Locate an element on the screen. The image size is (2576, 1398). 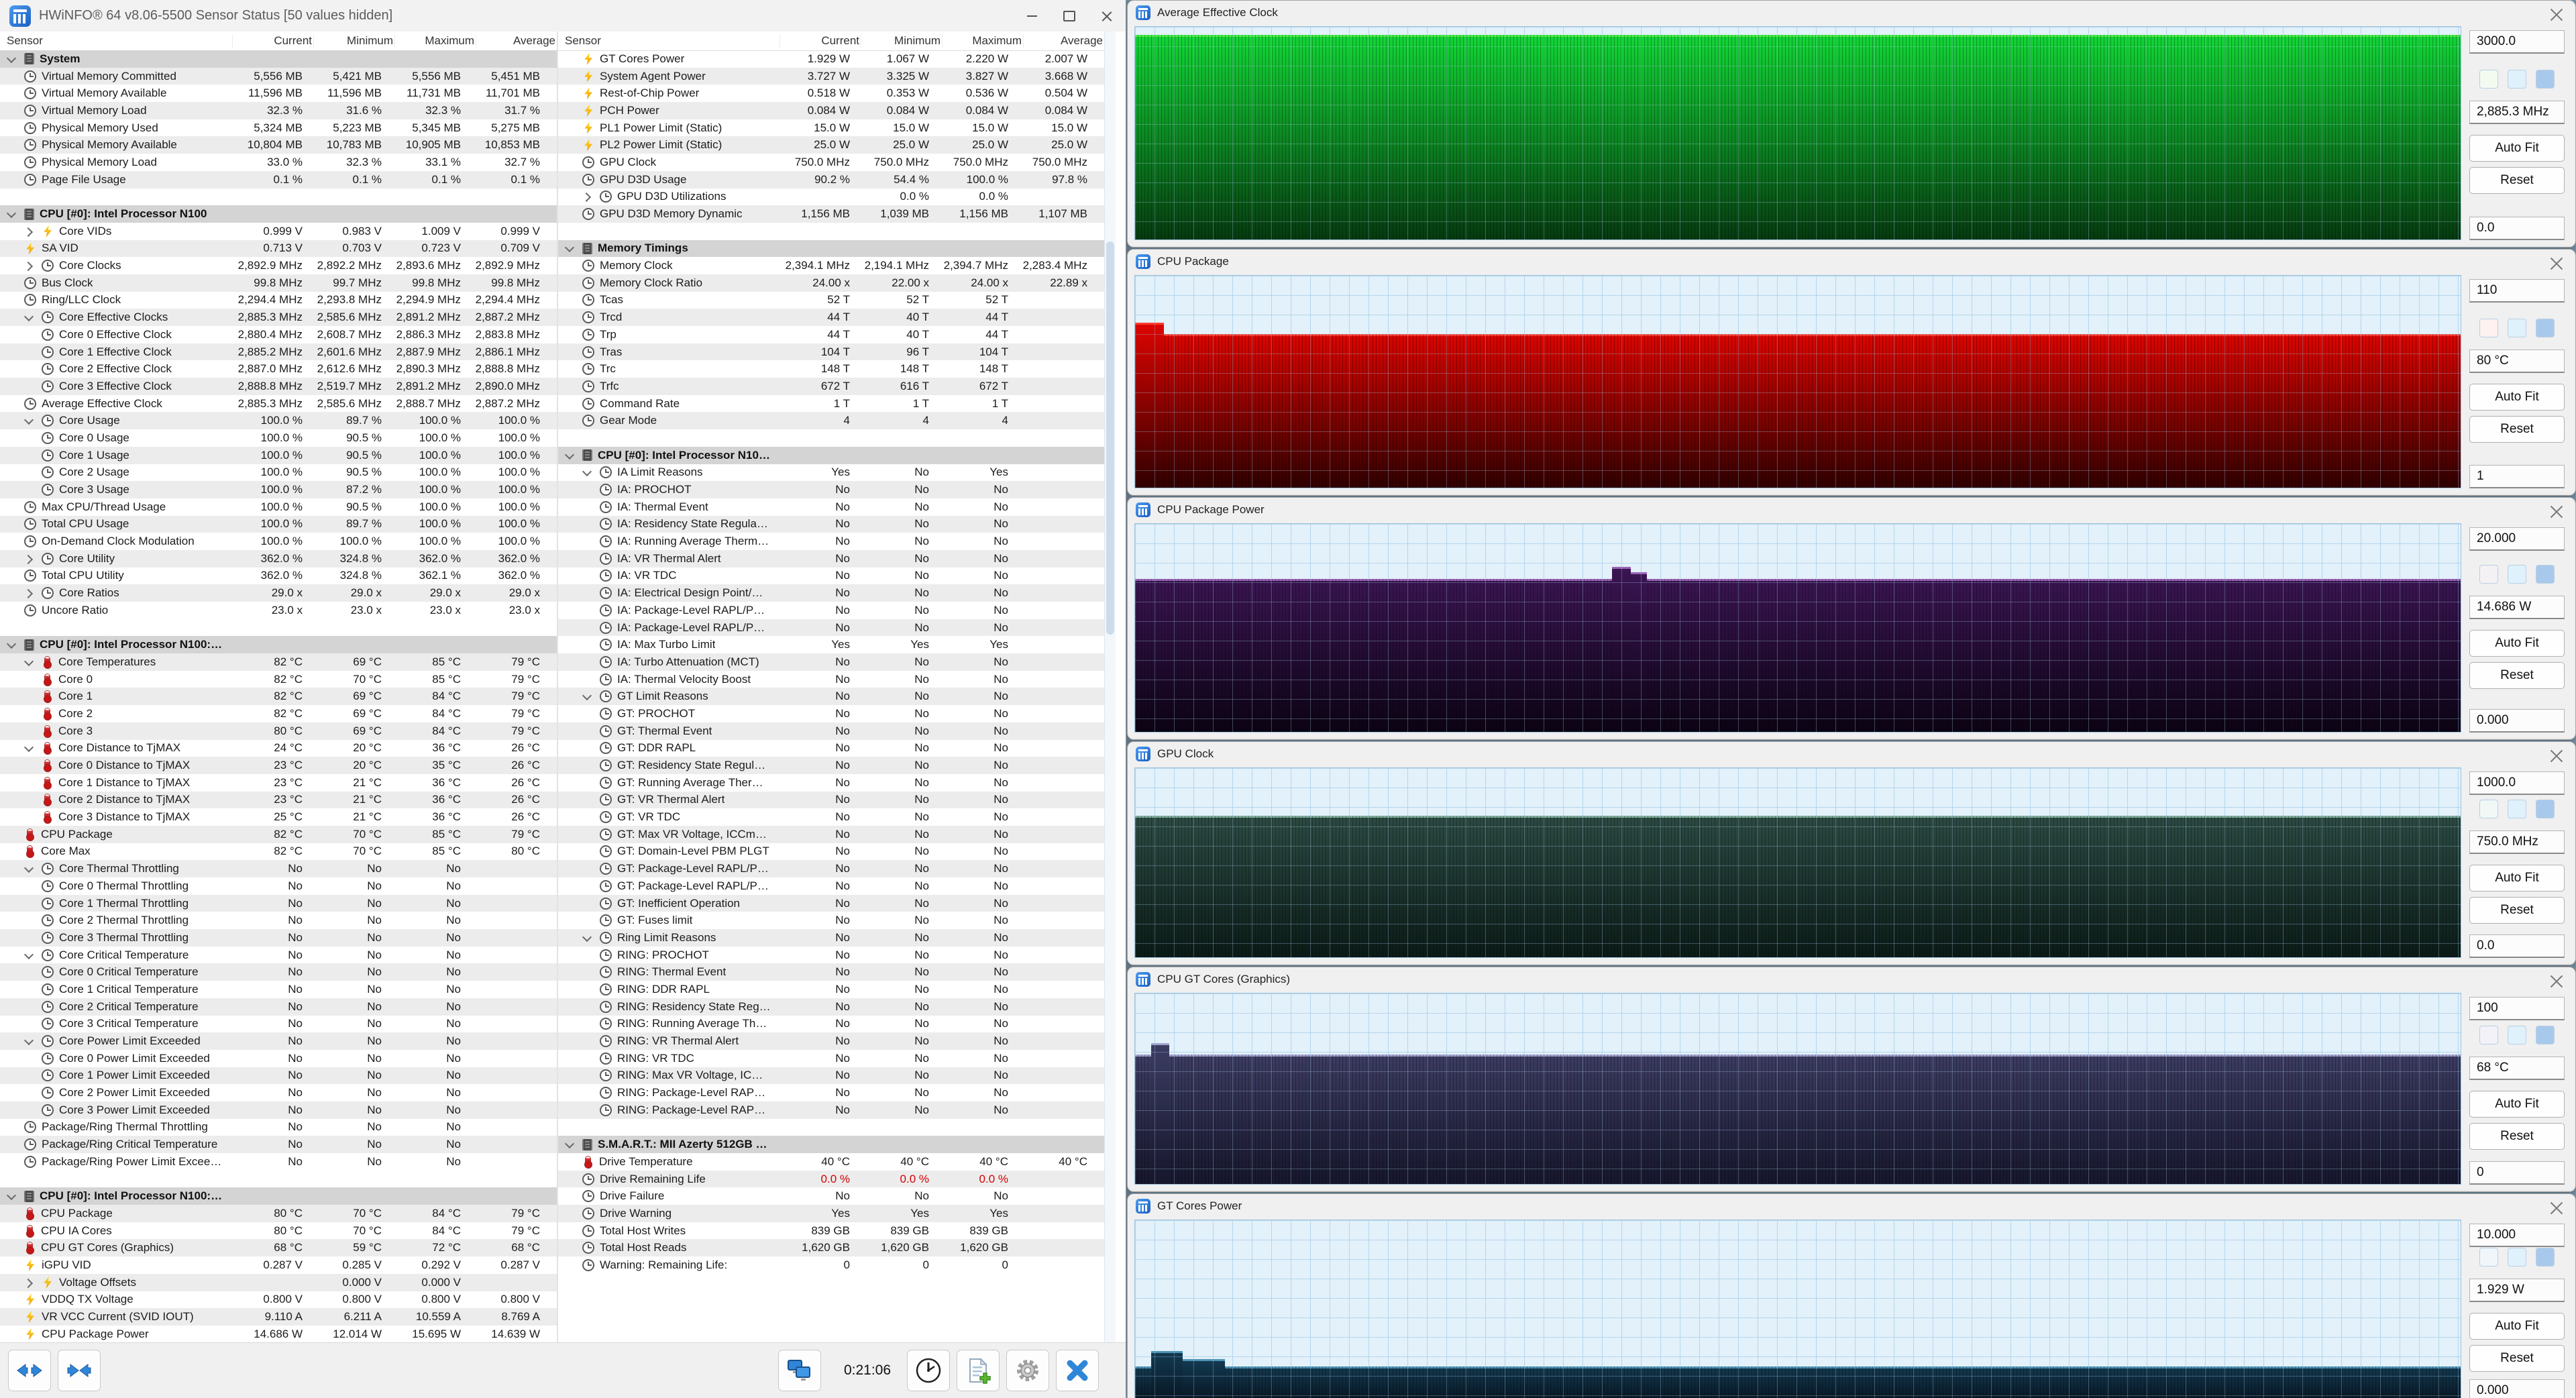
sensor-row: GT: Residency State Regulation No No No is located at coordinates (831, 765).